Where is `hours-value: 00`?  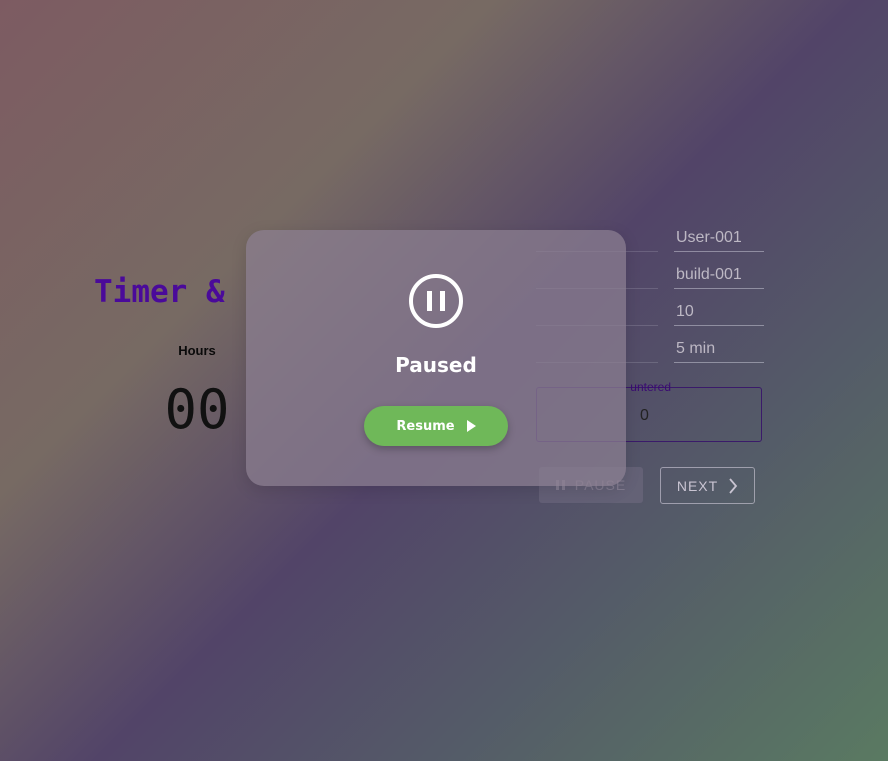
hours-value: 00 is located at coordinates (197, 409).